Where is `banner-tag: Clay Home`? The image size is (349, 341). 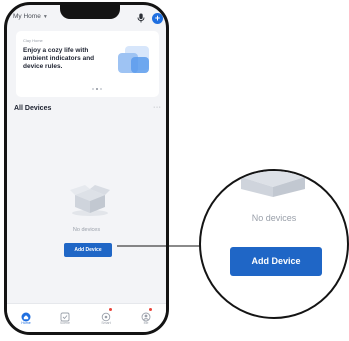 banner-tag: Clay Home is located at coordinates (33, 40).